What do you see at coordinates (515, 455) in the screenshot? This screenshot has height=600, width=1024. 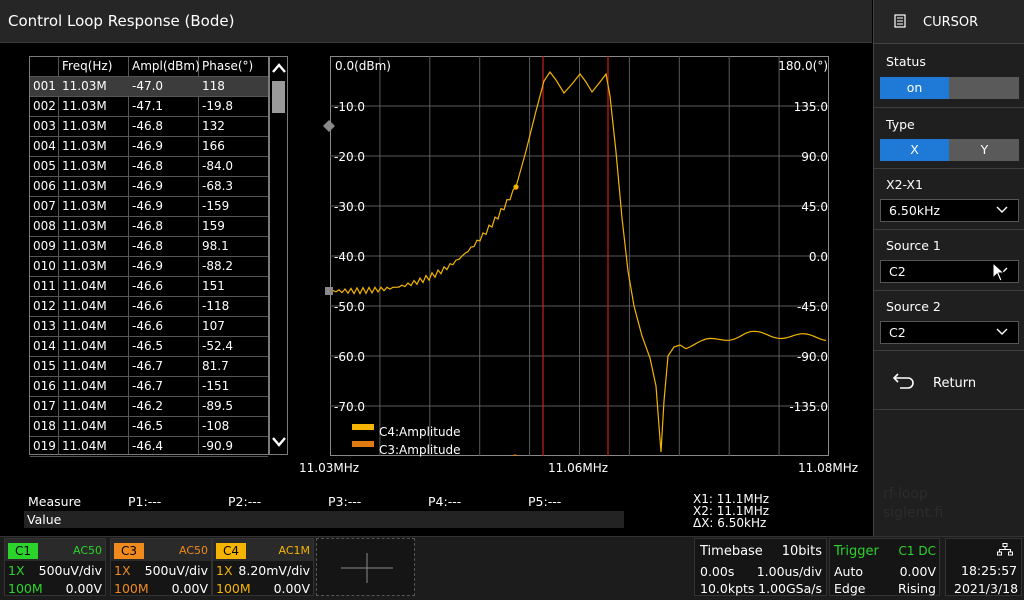 I see `c3-trace-marker` at bounding box center [515, 455].